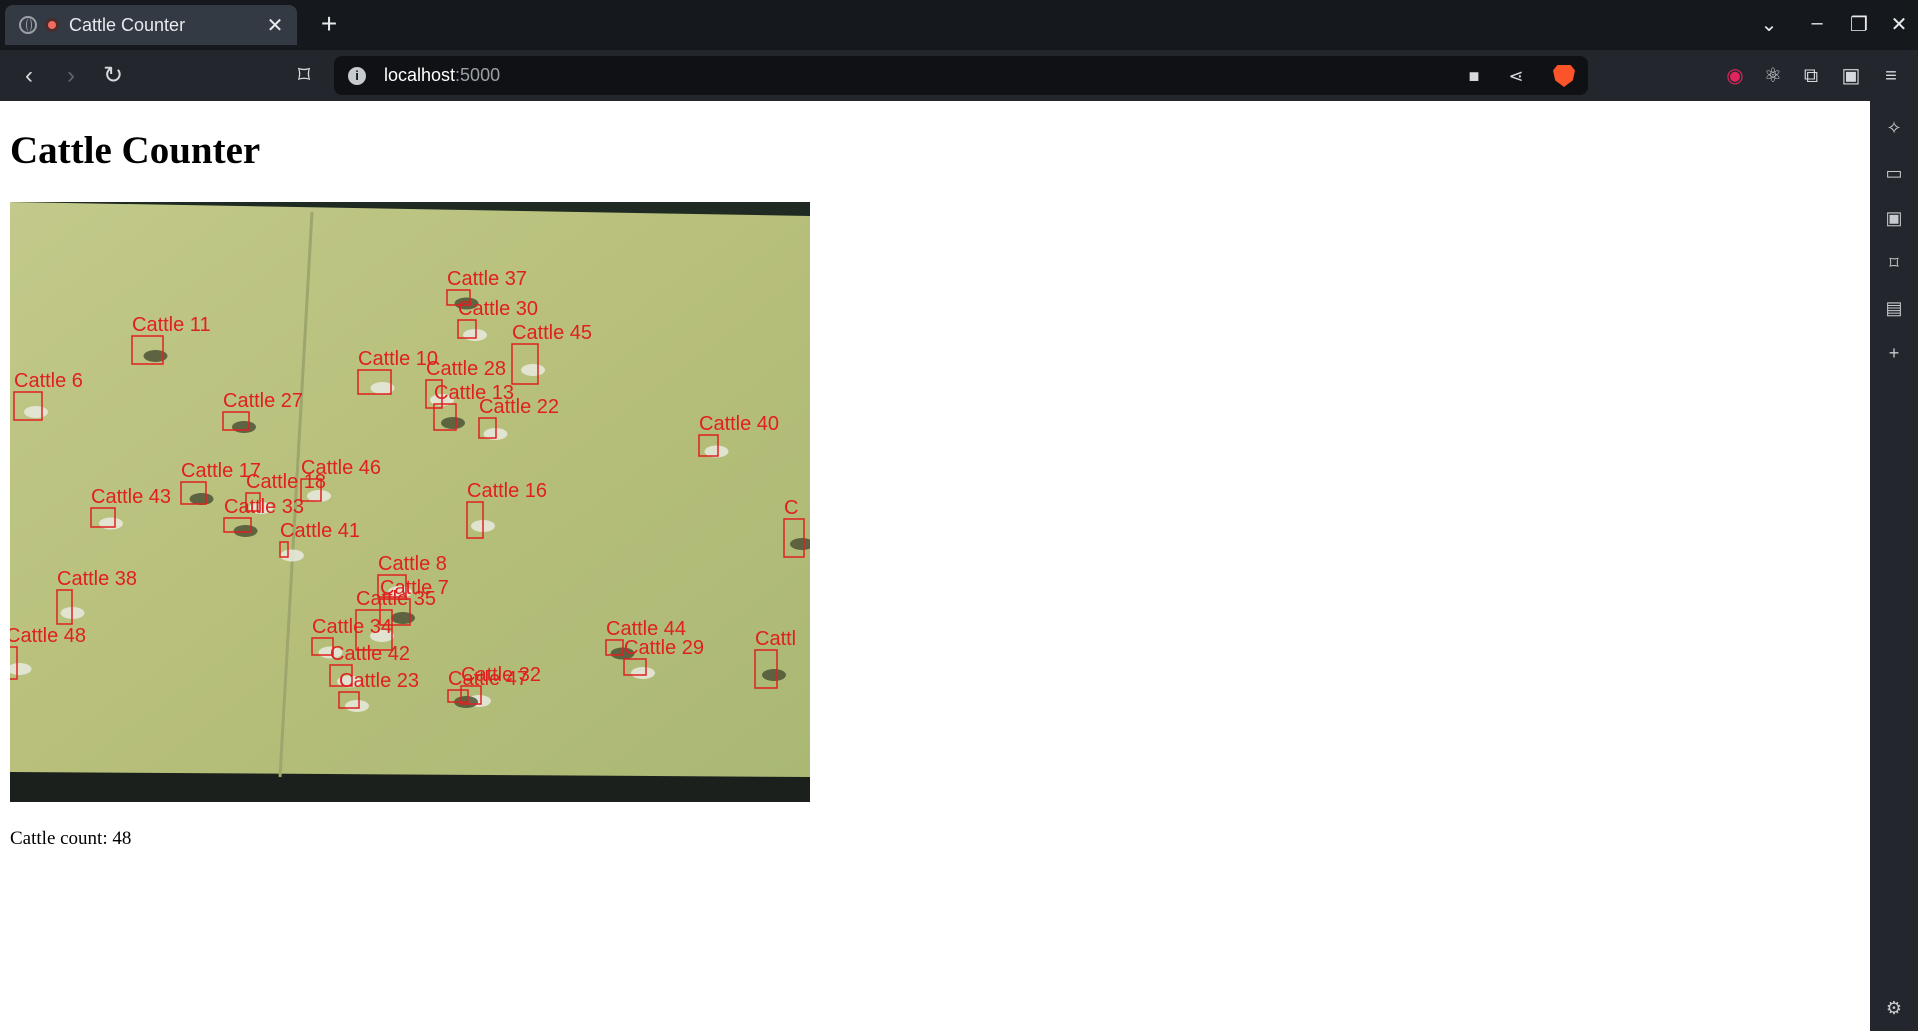  Describe the element at coordinates (71, 76) in the screenshot. I see `forward-icon: ›` at that location.